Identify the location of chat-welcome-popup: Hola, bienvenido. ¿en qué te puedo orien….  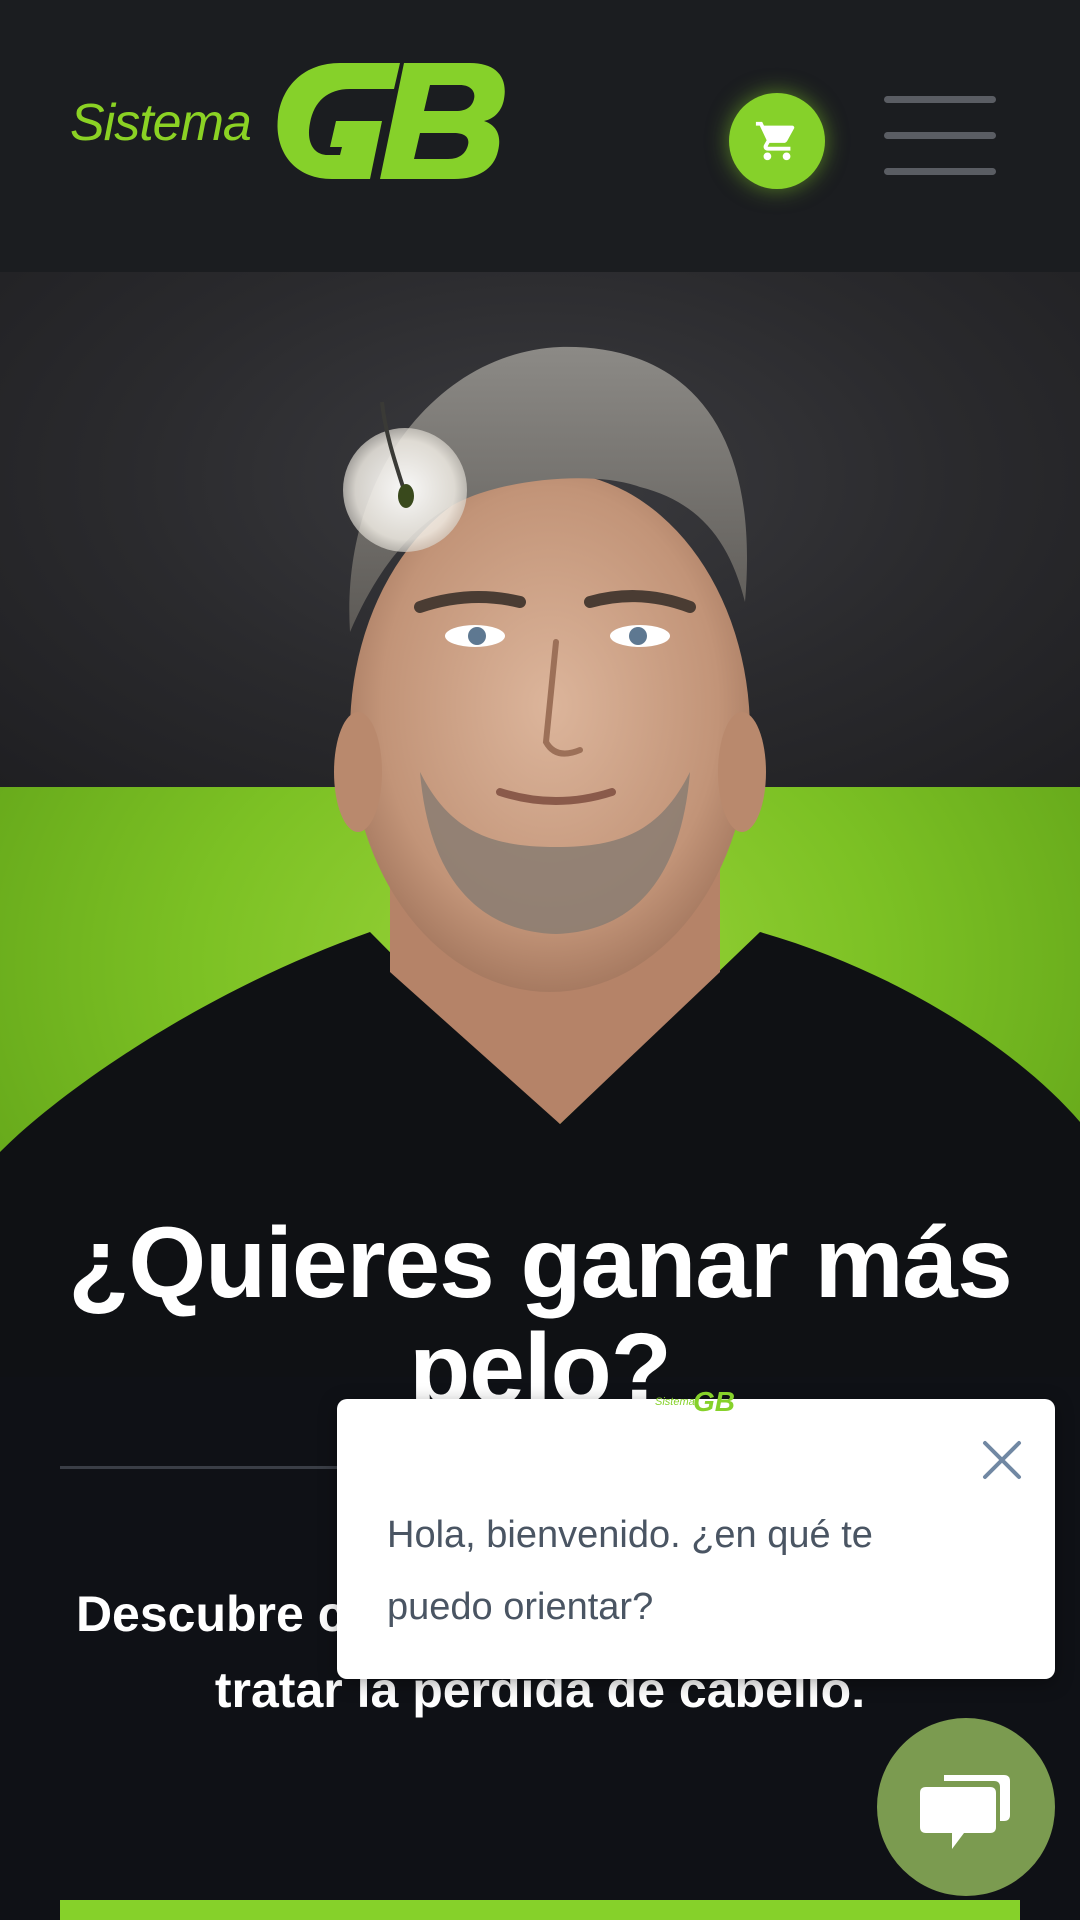
(696, 1539).